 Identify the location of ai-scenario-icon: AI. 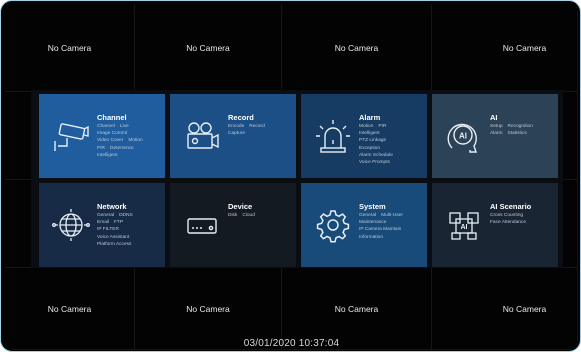
(464, 225).